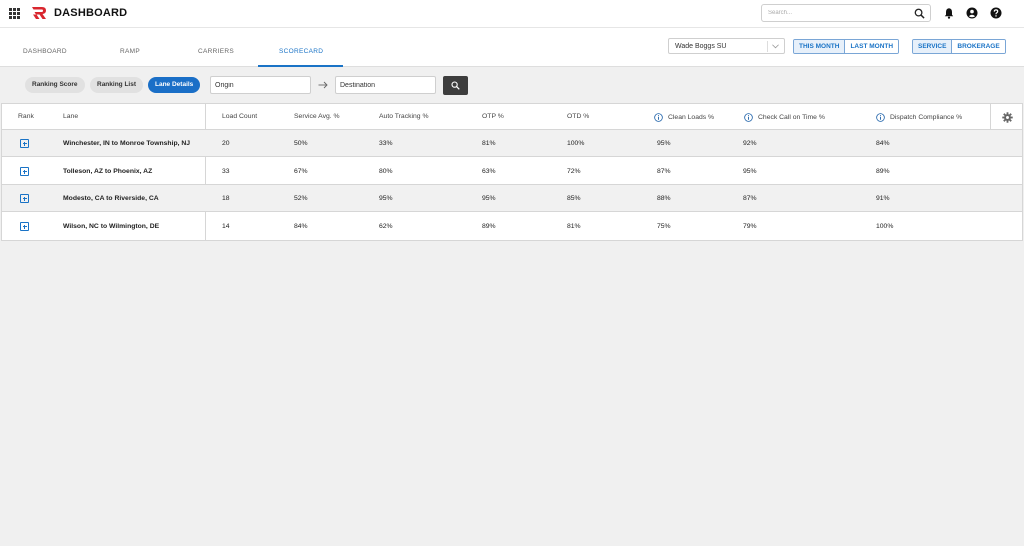 The image size is (1024, 546). I want to click on filter-bar: Ranking Score Ranking List Lane Details, so click(512, 85).